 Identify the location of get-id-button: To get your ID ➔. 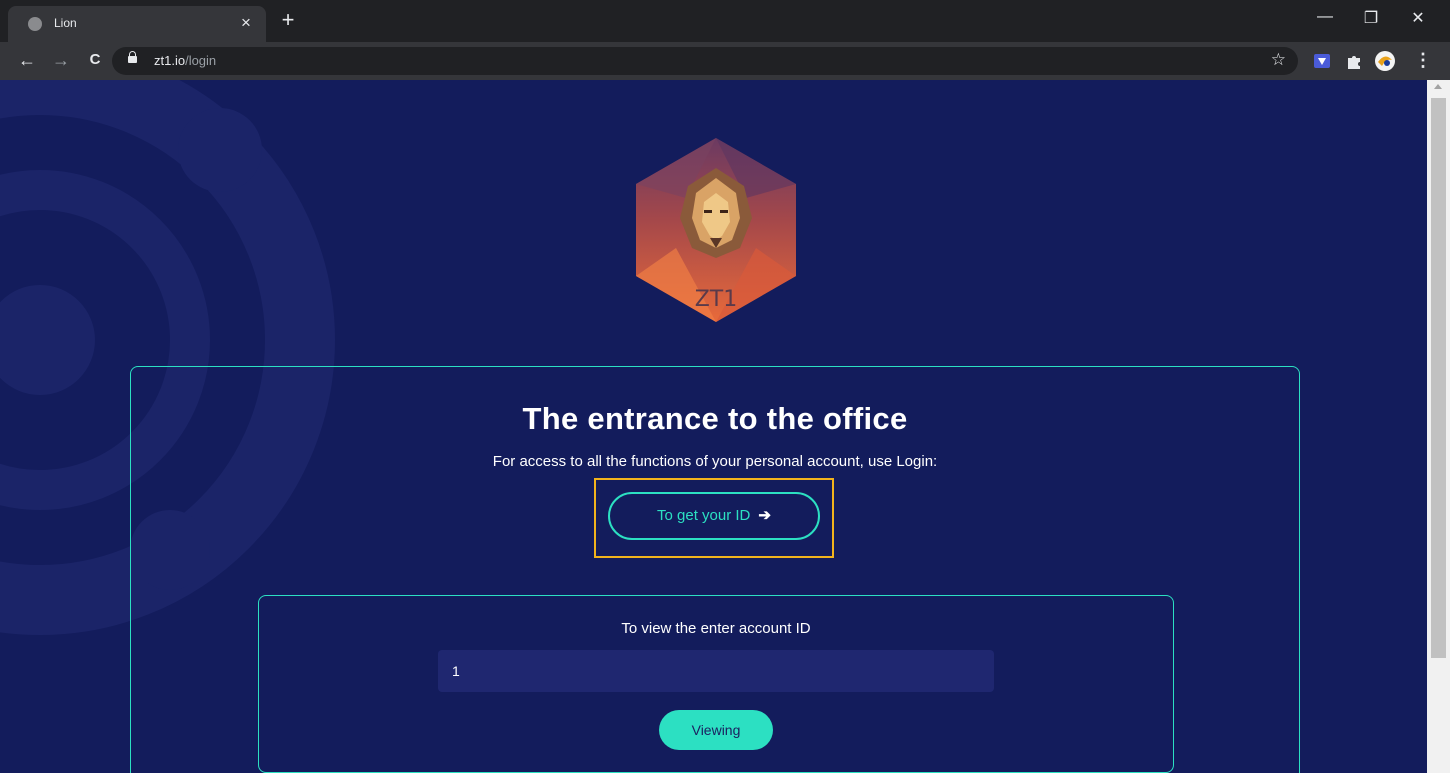
(714, 516).